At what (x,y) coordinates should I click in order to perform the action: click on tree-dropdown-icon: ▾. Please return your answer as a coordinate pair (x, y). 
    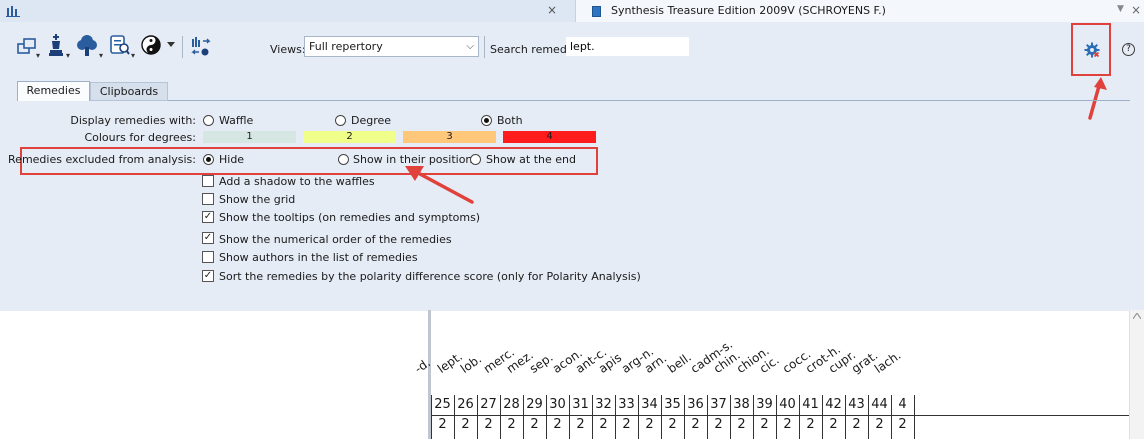
    Looking at the image, I should click on (101, 55).